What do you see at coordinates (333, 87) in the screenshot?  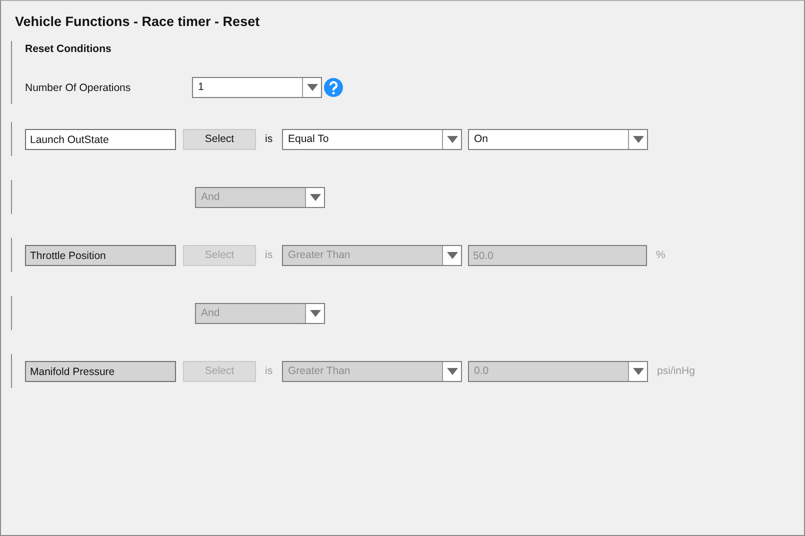 I see `help-icon` at bounding box center [333, 87].